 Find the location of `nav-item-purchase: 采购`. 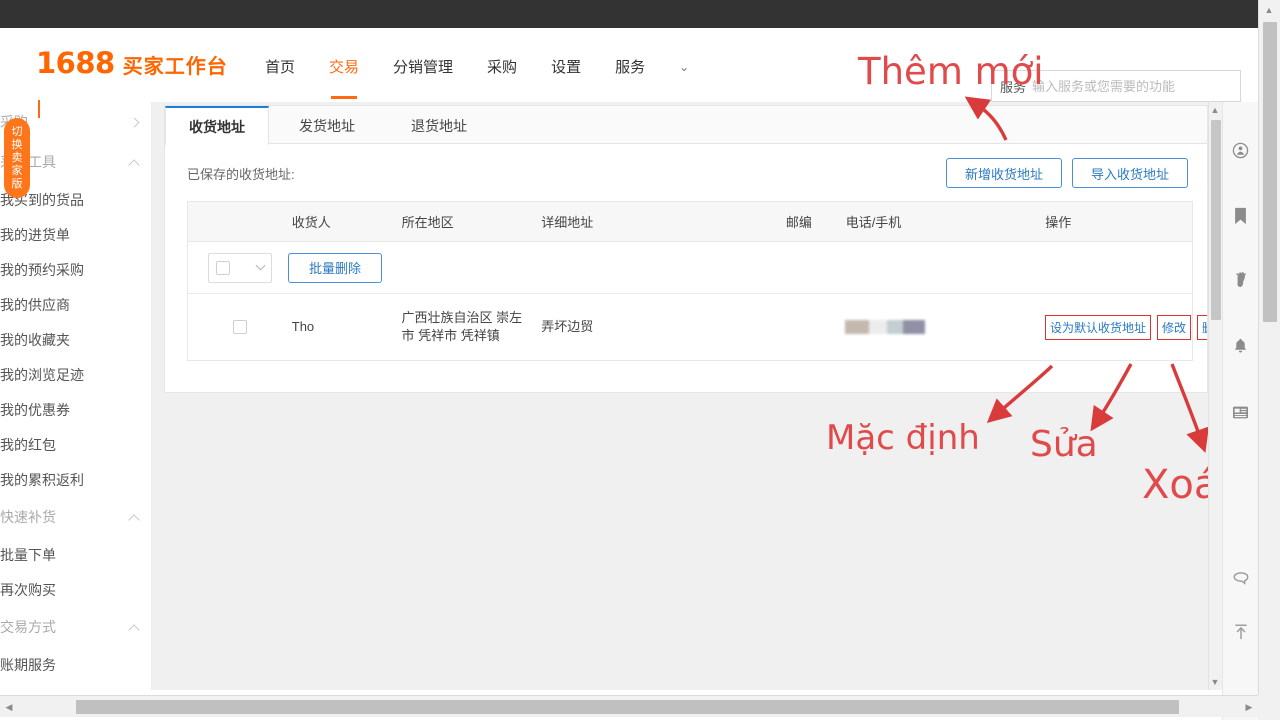

nav-item-purchase: 采购 is located at coordinates (502, 68).